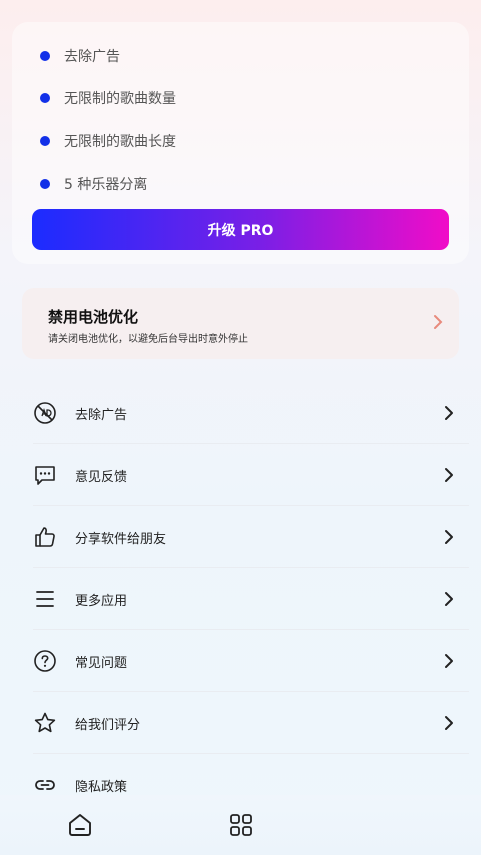  Describe the element at coordinates (45, 413) in the screenshot. I see `no-ads-icon` at that location.